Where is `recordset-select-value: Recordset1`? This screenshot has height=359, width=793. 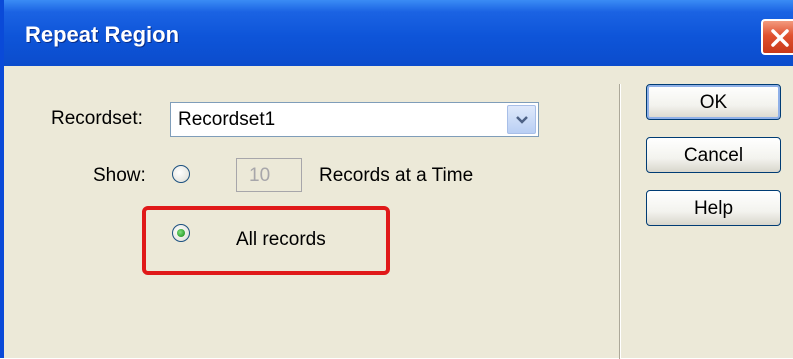 recordset-select-value: Recordset1 is located at coordinates (227, 119).